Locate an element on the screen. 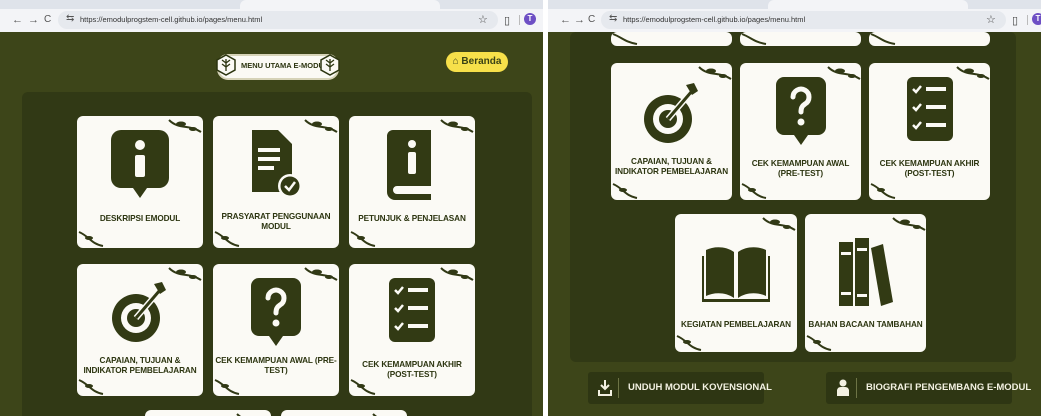 This screenshot has height=416, width=1041. manual-book-icon is located at coordinates (409, 165).